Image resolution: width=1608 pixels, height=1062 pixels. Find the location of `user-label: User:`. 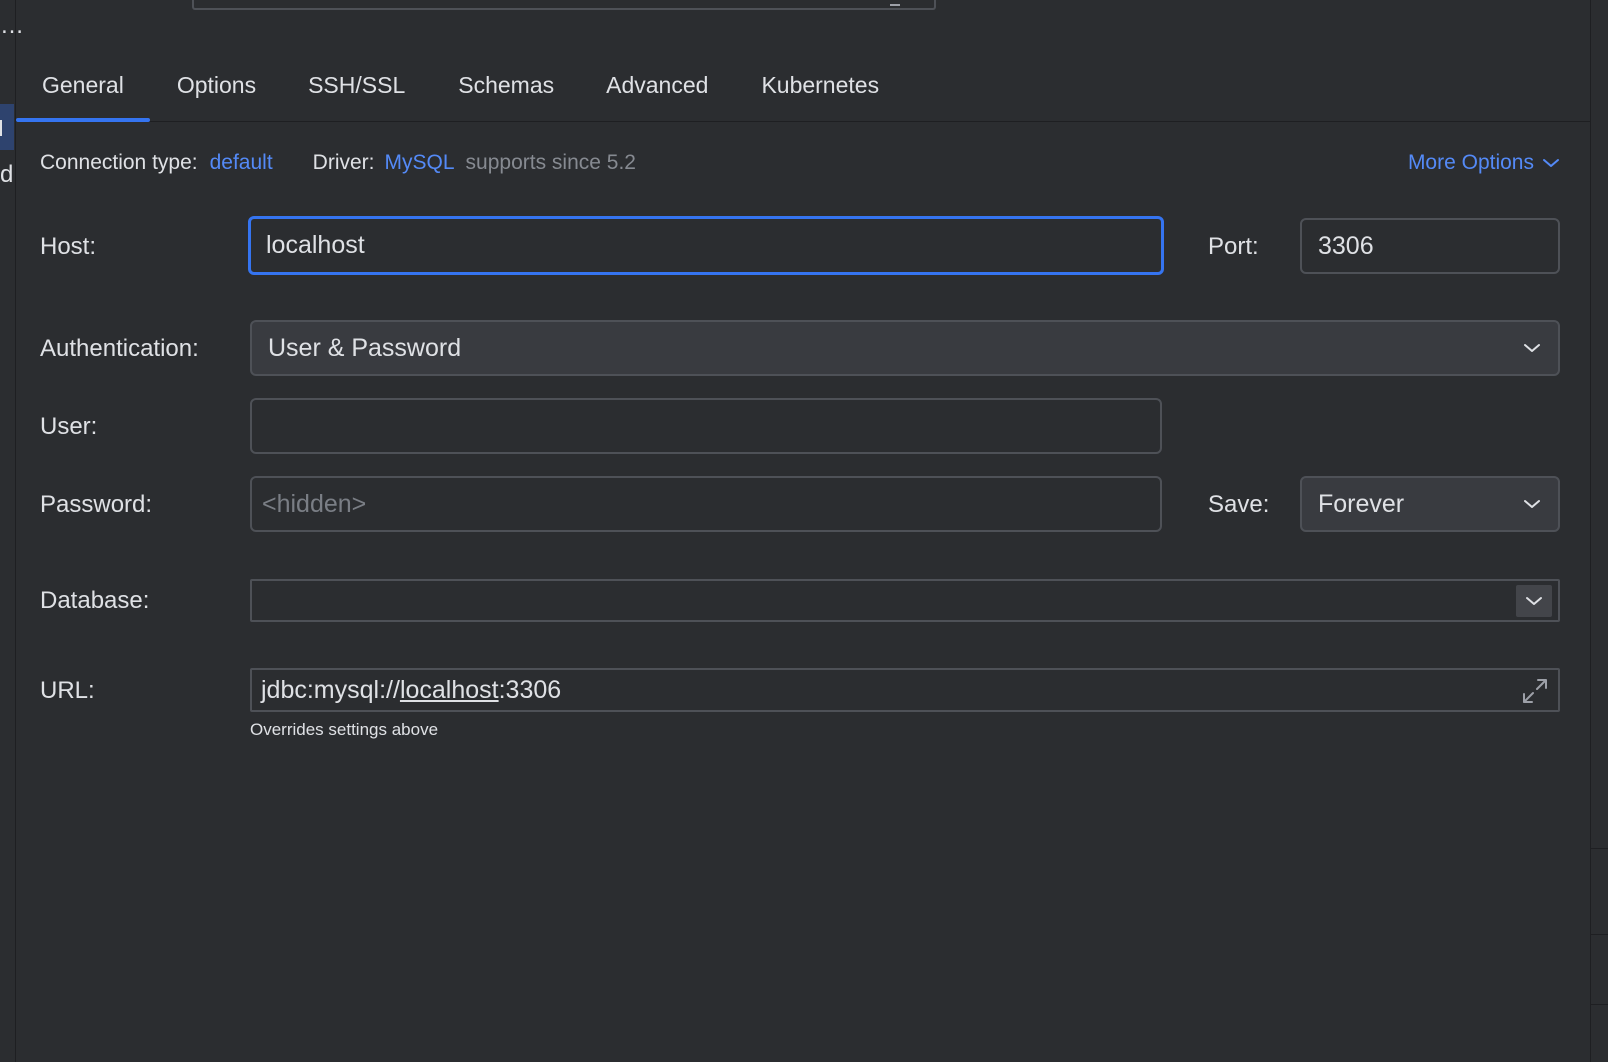

user-label: User: is located at coordinates (69, 426).